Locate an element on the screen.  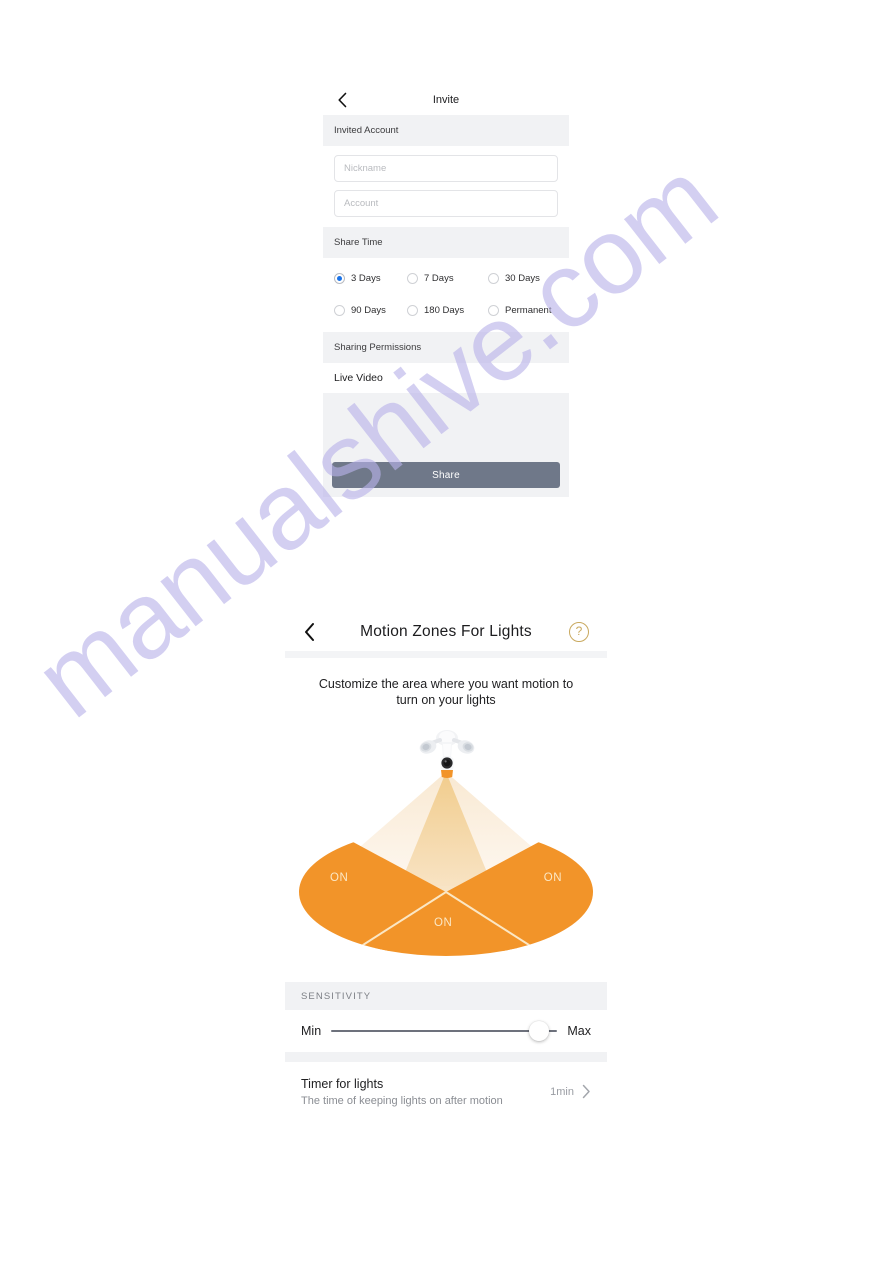
page-title: Invite is located at coordinates (446, 100).